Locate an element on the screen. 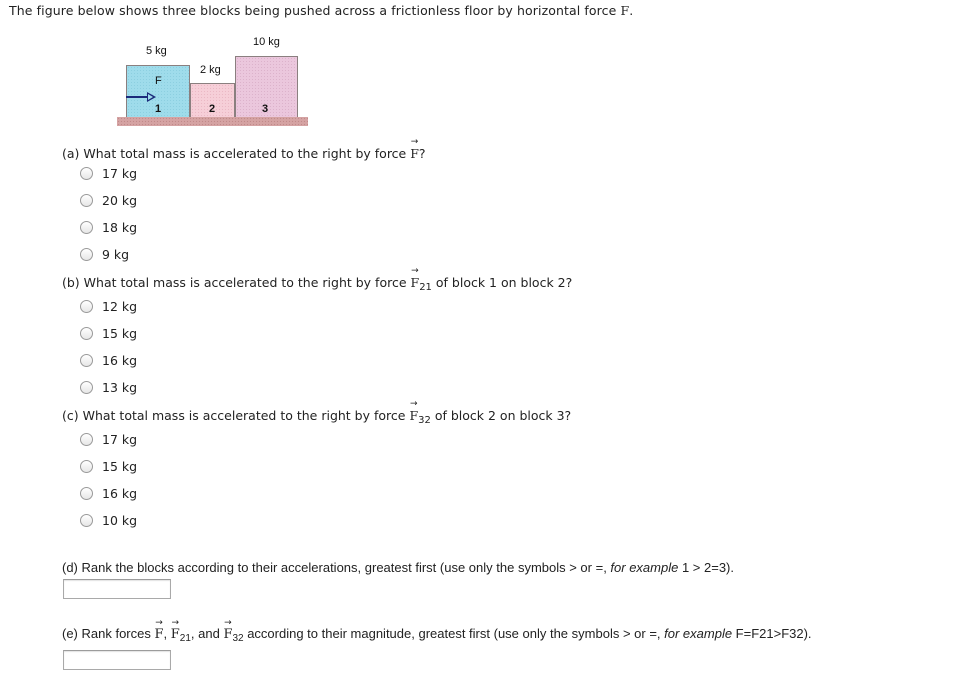  block-1-number: 1 is located at coordinates (158, 109).